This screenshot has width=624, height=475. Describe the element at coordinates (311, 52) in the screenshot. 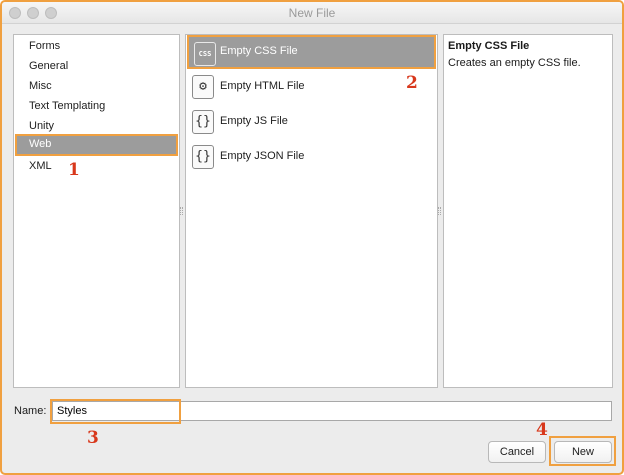

I see `template-item-empty-css-file: CSS Empty CSS File` at that location.